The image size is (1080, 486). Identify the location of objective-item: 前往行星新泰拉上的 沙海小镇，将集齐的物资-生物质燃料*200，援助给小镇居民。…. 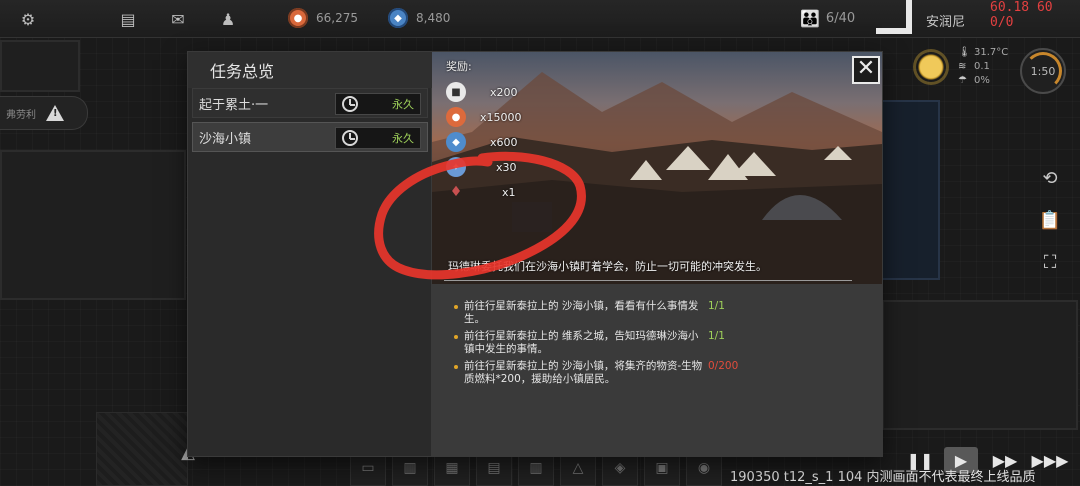
(604, 373).